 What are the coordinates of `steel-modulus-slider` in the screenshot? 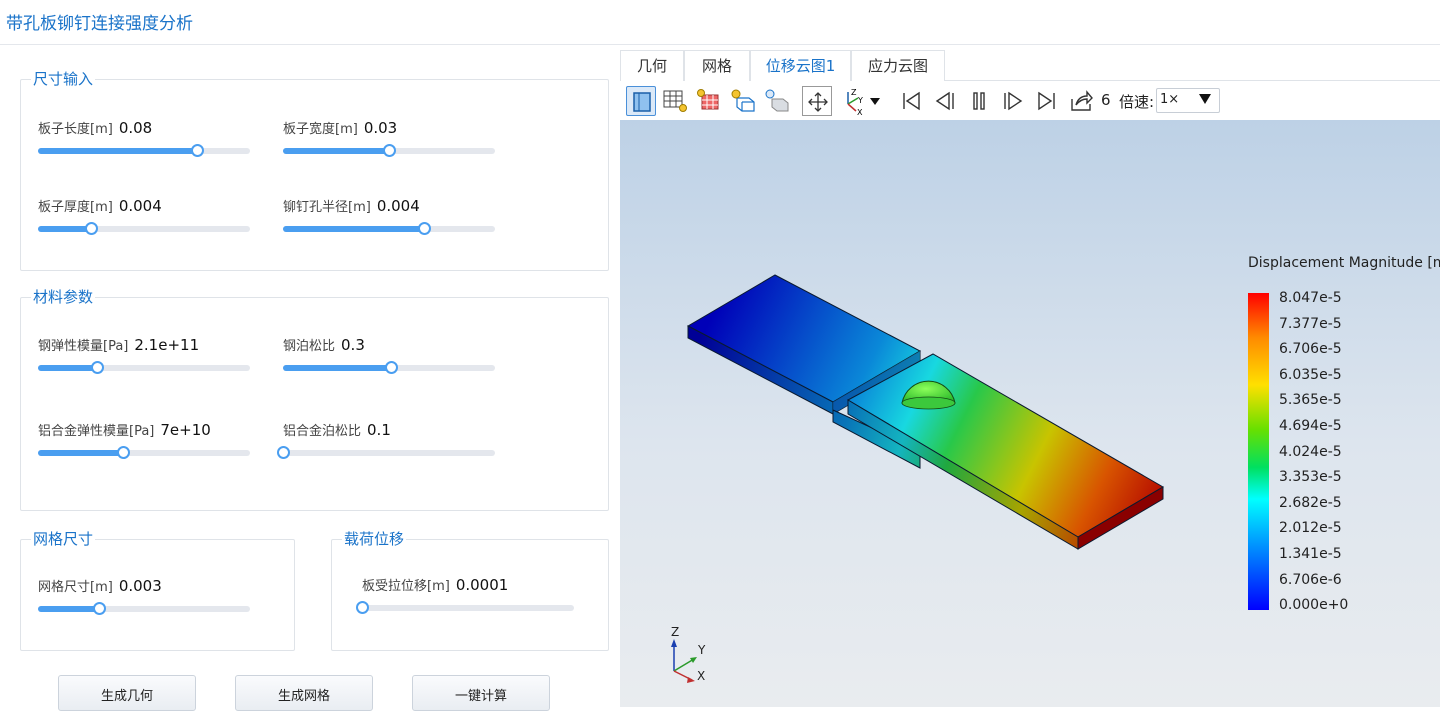 It's located at (144, 367).